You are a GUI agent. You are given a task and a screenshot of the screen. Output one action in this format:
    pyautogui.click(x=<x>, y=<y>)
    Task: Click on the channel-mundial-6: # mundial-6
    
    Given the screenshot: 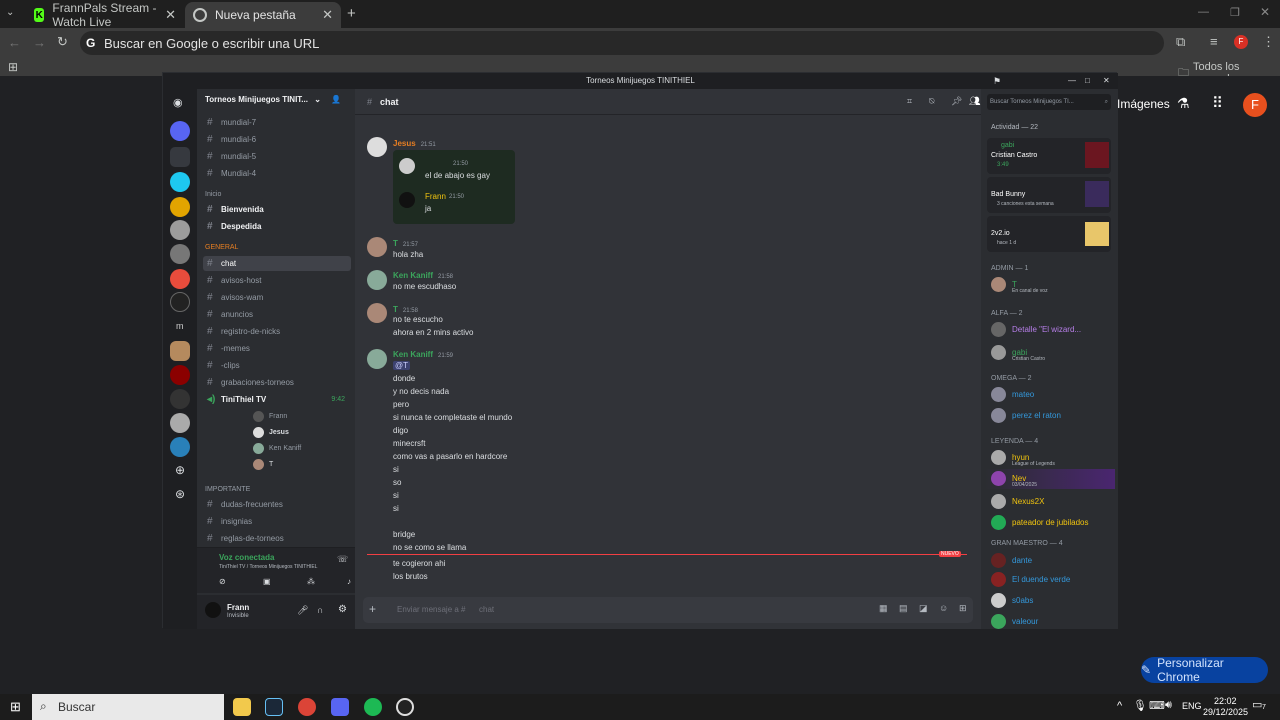 What is the action you would take?
    pyautogui.click(x=277, y=139)
    